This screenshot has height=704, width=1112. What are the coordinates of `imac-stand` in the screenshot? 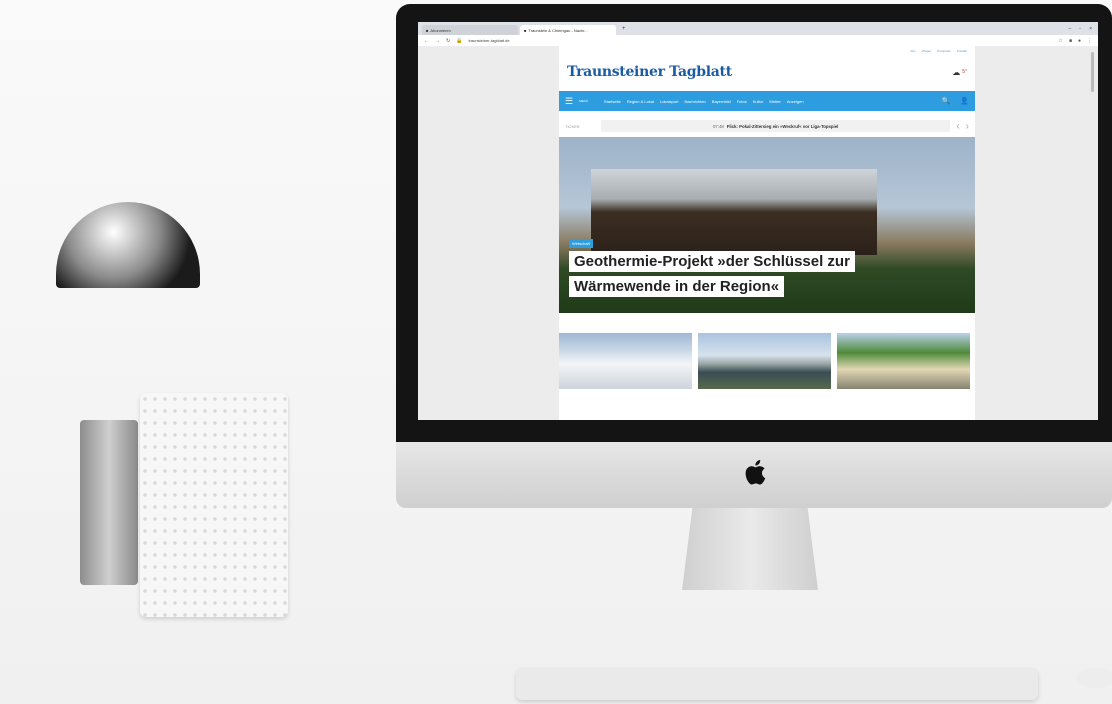 It's located at (750, 547).